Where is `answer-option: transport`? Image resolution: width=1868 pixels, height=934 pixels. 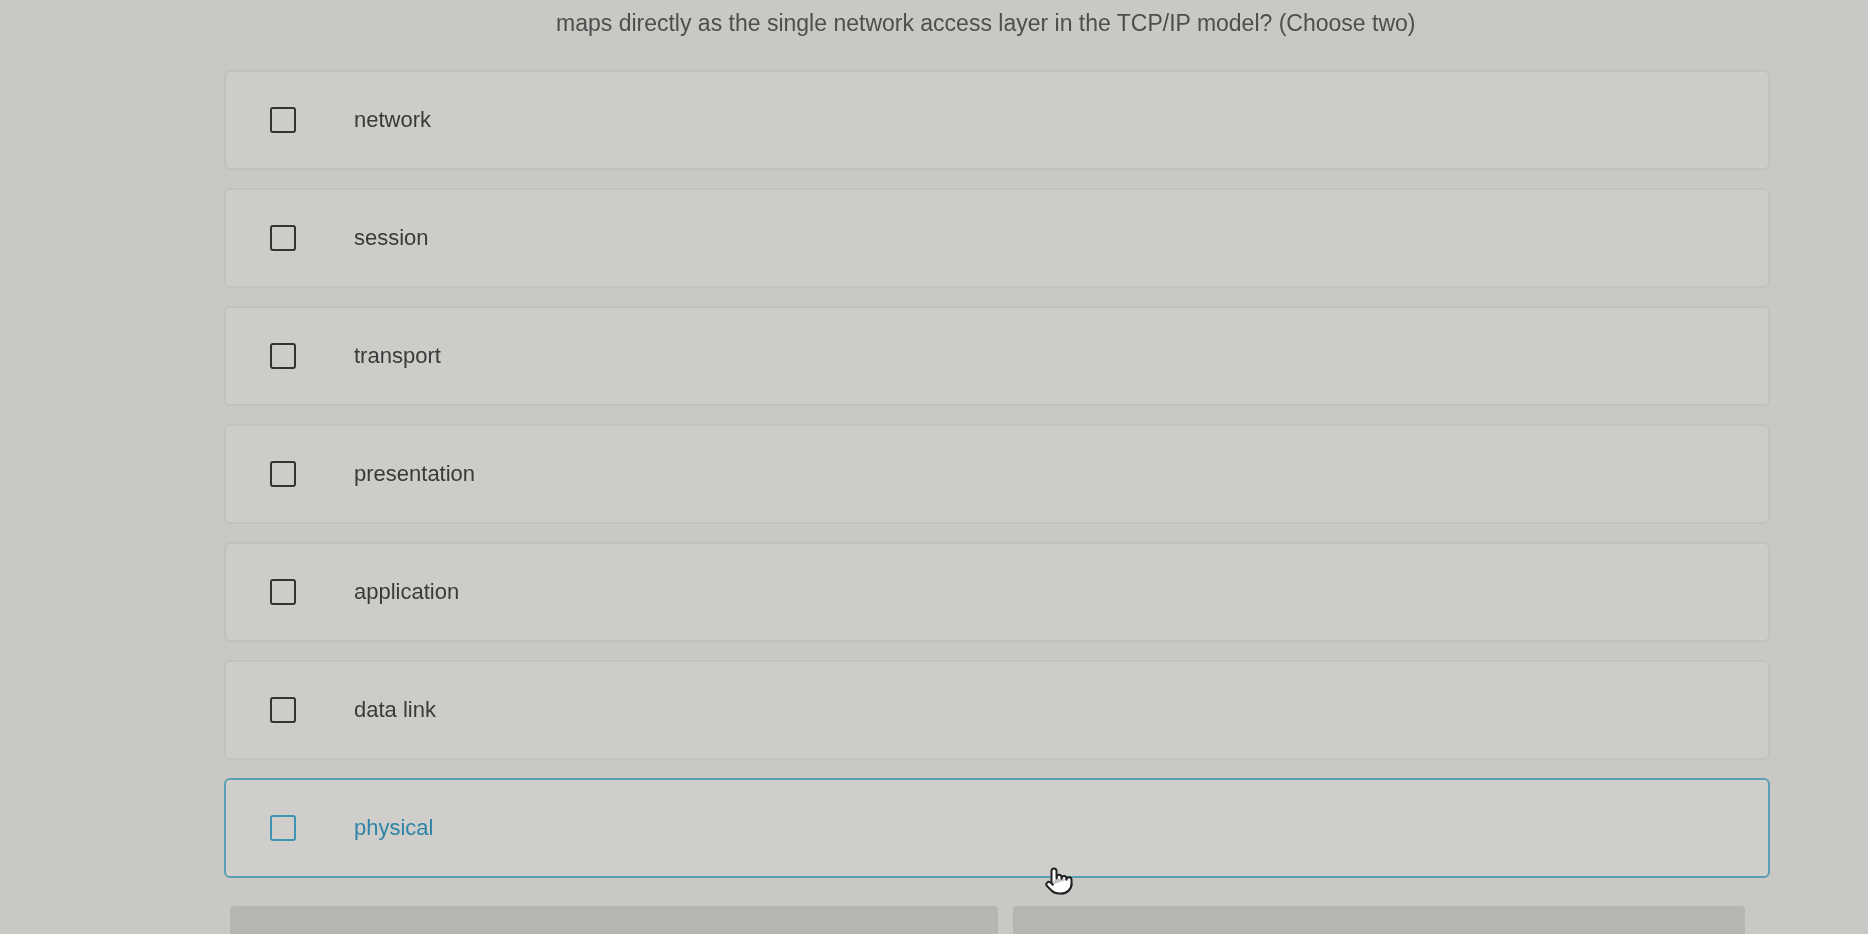 answer-option: transport is located at coordinates (997, 356).